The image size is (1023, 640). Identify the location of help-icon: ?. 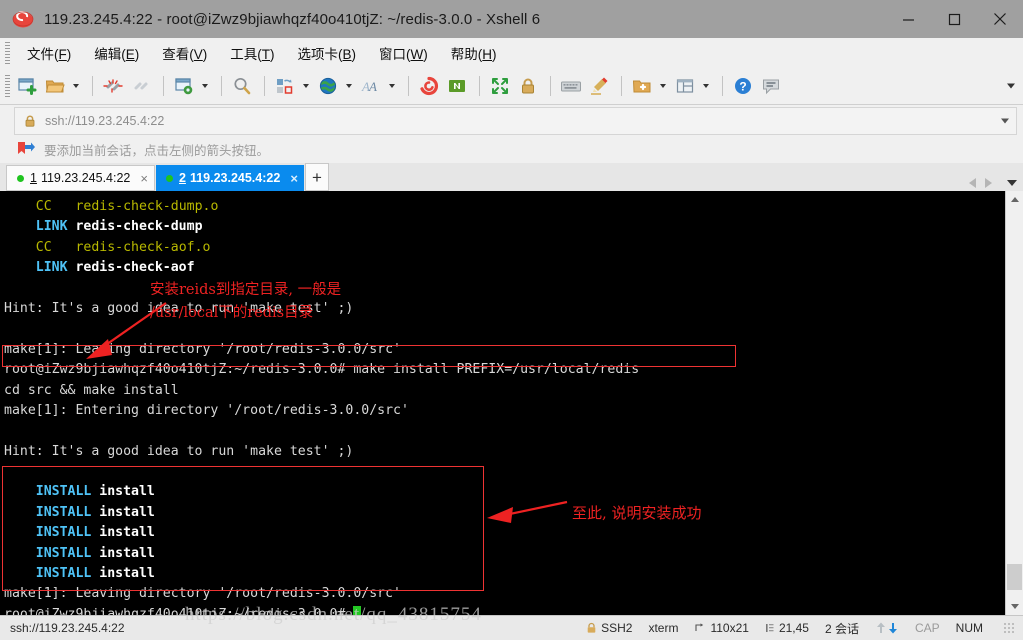
(743, 86).